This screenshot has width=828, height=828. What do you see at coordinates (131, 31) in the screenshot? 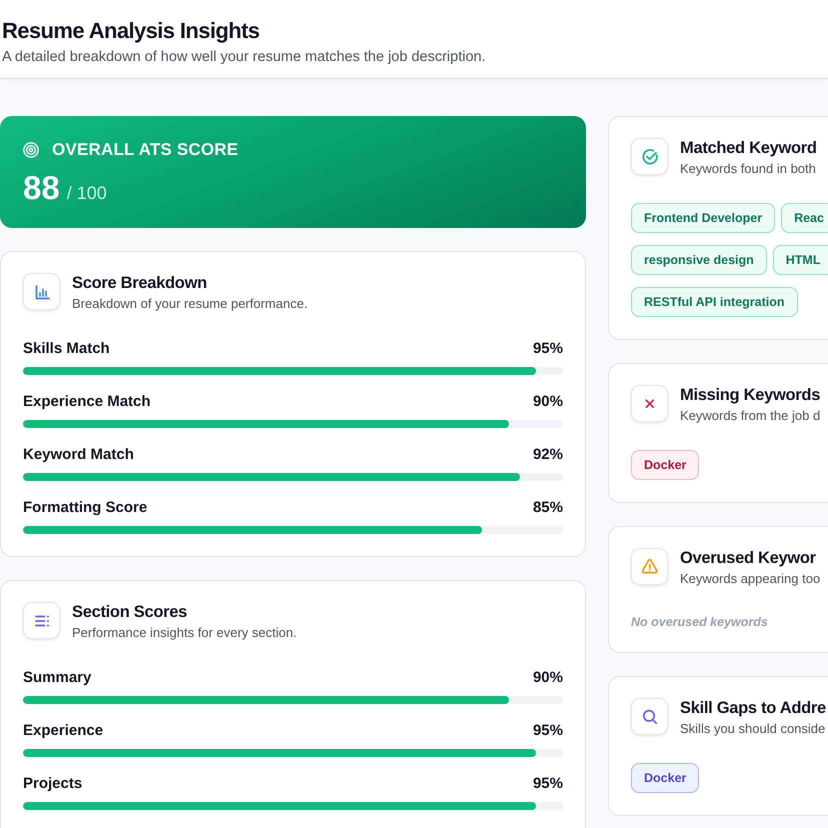
I see `page-title: Resume Analysis Insights` at bounding box center [131, 31].